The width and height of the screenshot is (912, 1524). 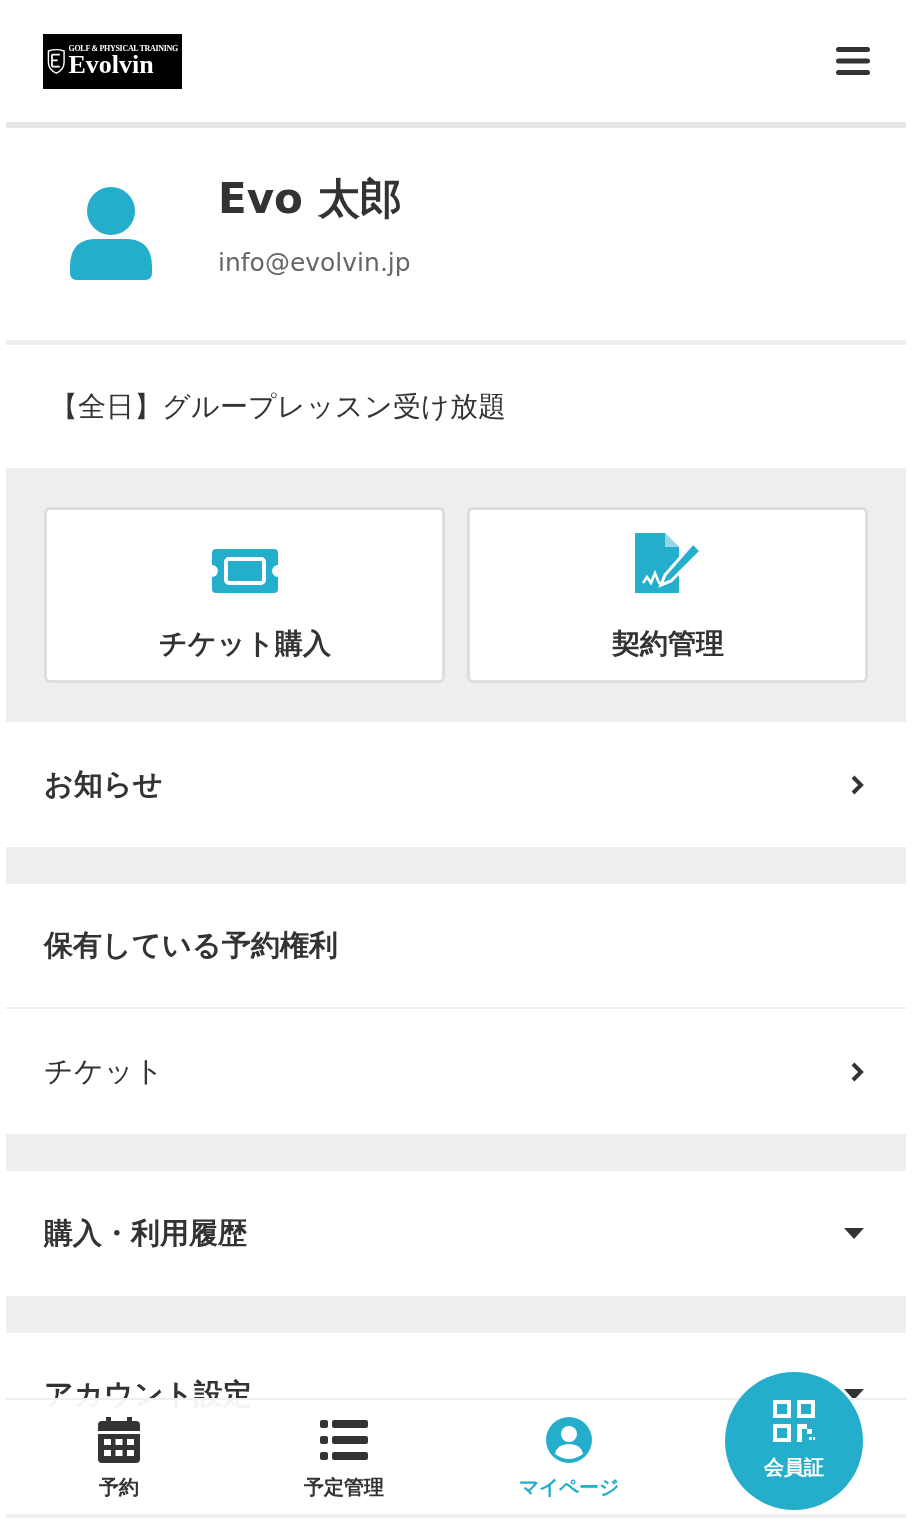 What do you see at coordinates (118, 1440) in the screenshot?
I see `calendar-icon` at bounding box center [118, 1440].